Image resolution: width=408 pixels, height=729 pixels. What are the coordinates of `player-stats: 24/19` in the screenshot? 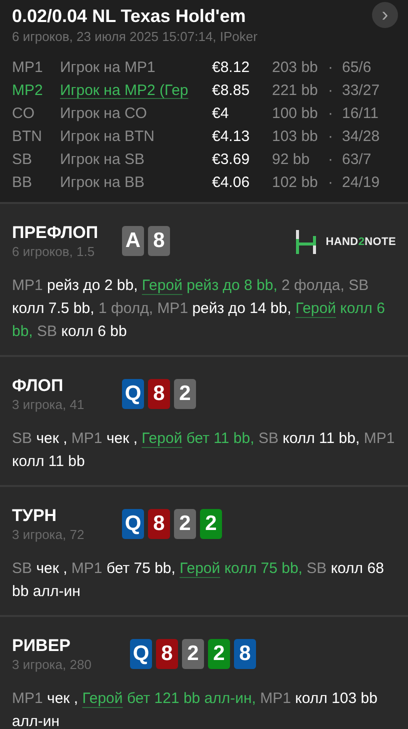 It's located at (361, 183).